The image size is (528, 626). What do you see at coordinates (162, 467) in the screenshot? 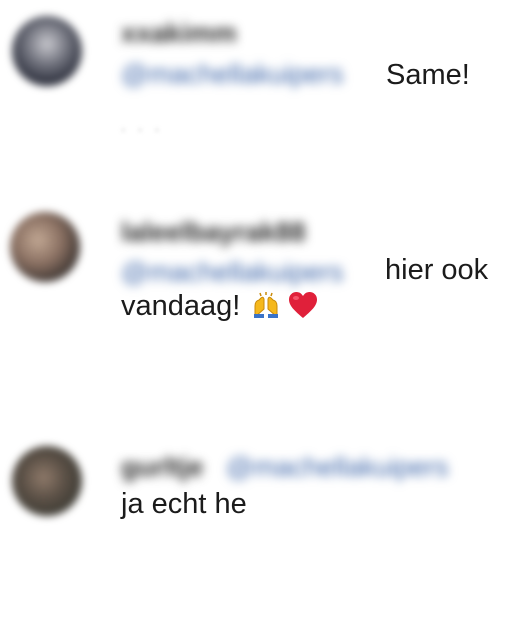
I see `comment-username: gurltje` at bounding box center [162, 467].